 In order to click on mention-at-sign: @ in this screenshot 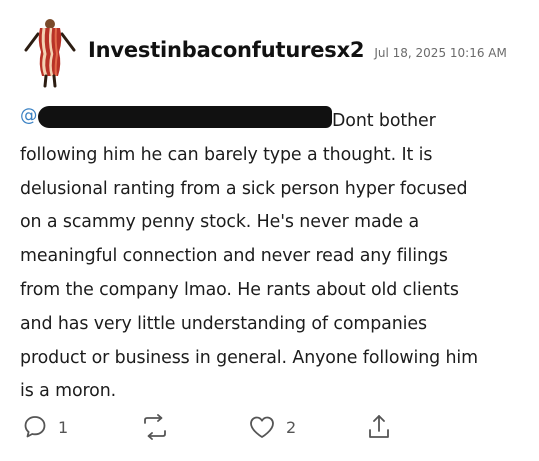, I will do `click(29, 116)`.